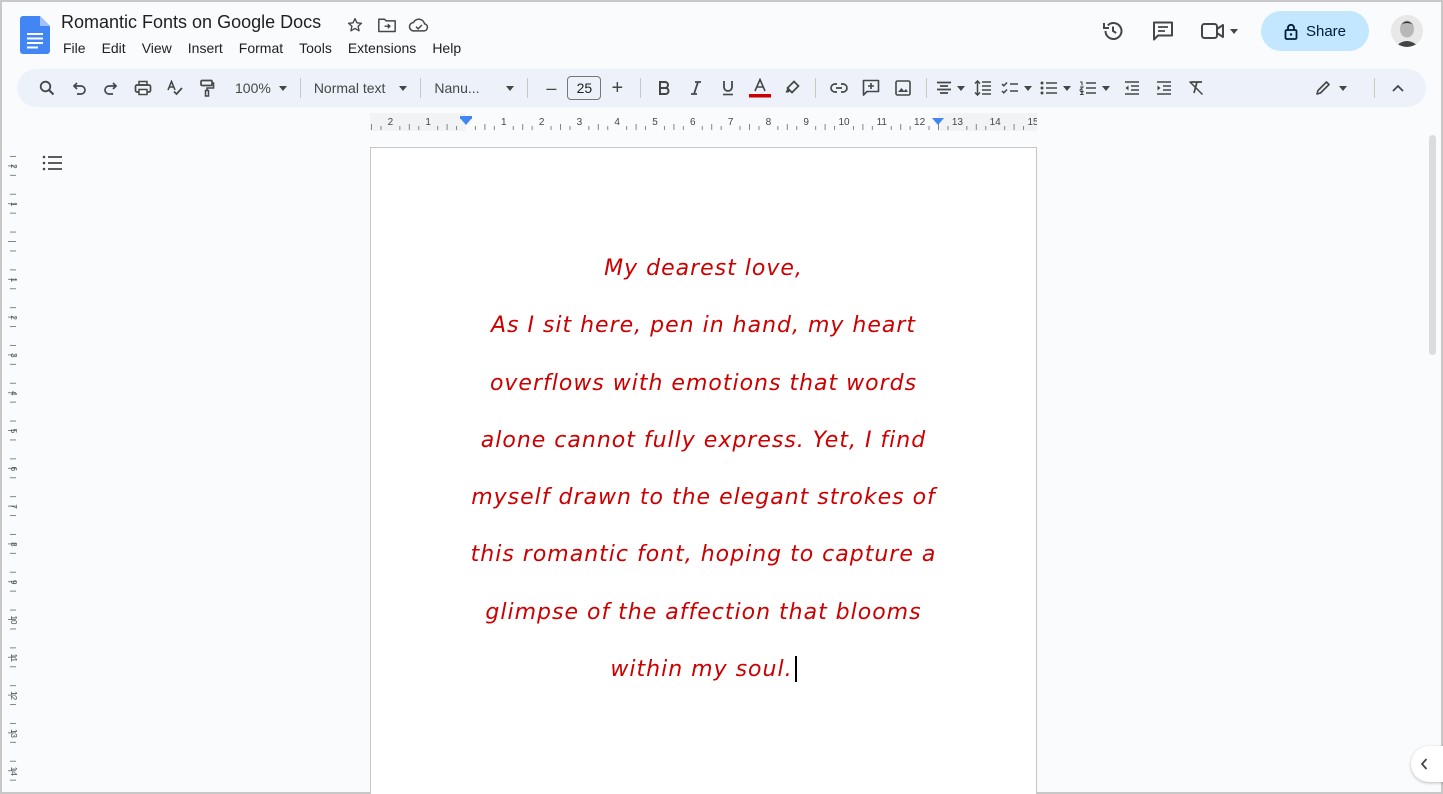 The width and height of the screenshot is (1443, 794). What do you see at coordinates (703, 612) in the screenshot?
I see `body-line: glimpse of the affection that blooms` at bounding box center [703, 612].